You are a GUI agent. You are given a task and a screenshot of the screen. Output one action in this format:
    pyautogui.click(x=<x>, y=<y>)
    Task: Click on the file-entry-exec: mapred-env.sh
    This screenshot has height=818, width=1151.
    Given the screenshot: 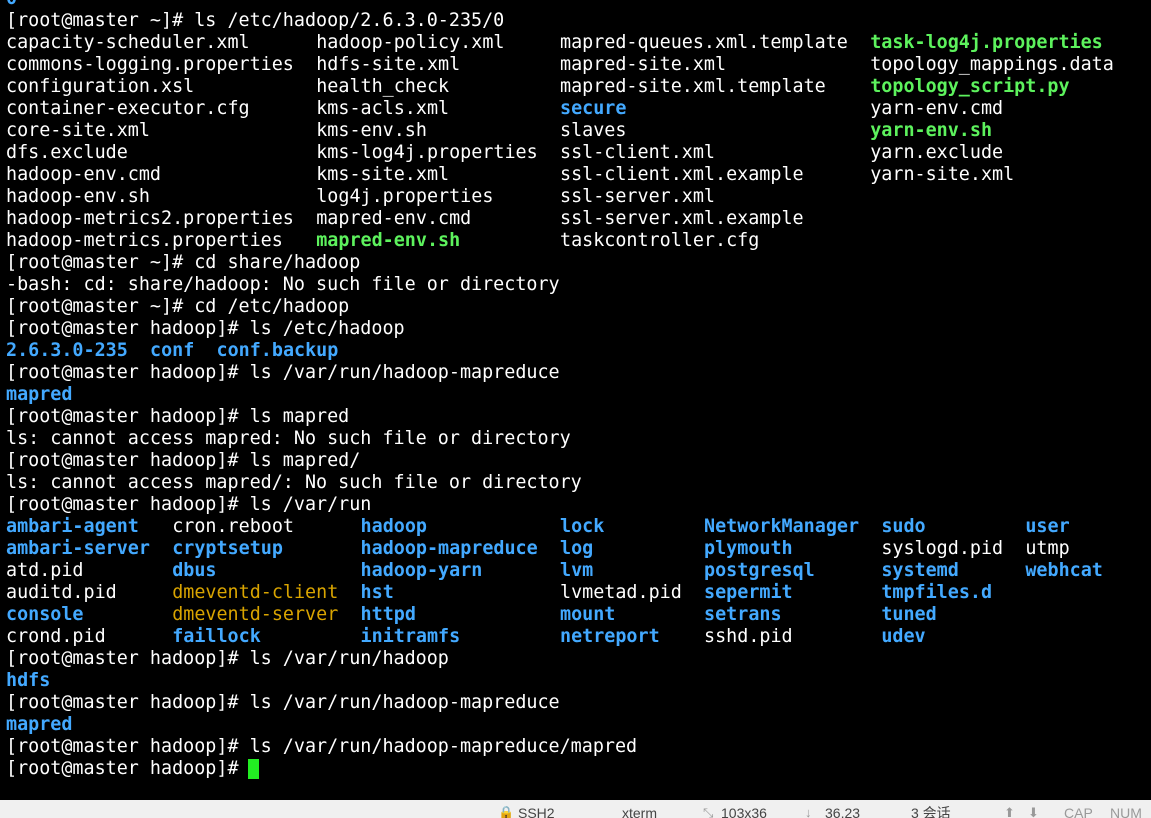 What is the action you would take?
    pyautogui.click(x=388, y=240)
    